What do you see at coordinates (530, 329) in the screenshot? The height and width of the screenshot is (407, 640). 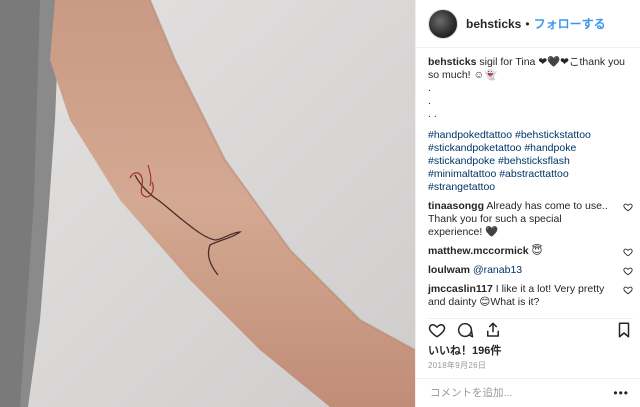 I see `action-bar` at bounding box center [530, 329].